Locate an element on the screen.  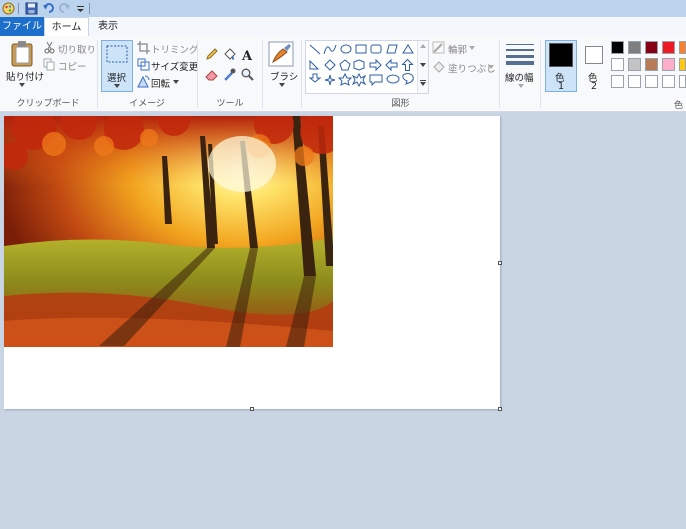
canvas-resize-handle-bottom is located at coordinates (252, 409).